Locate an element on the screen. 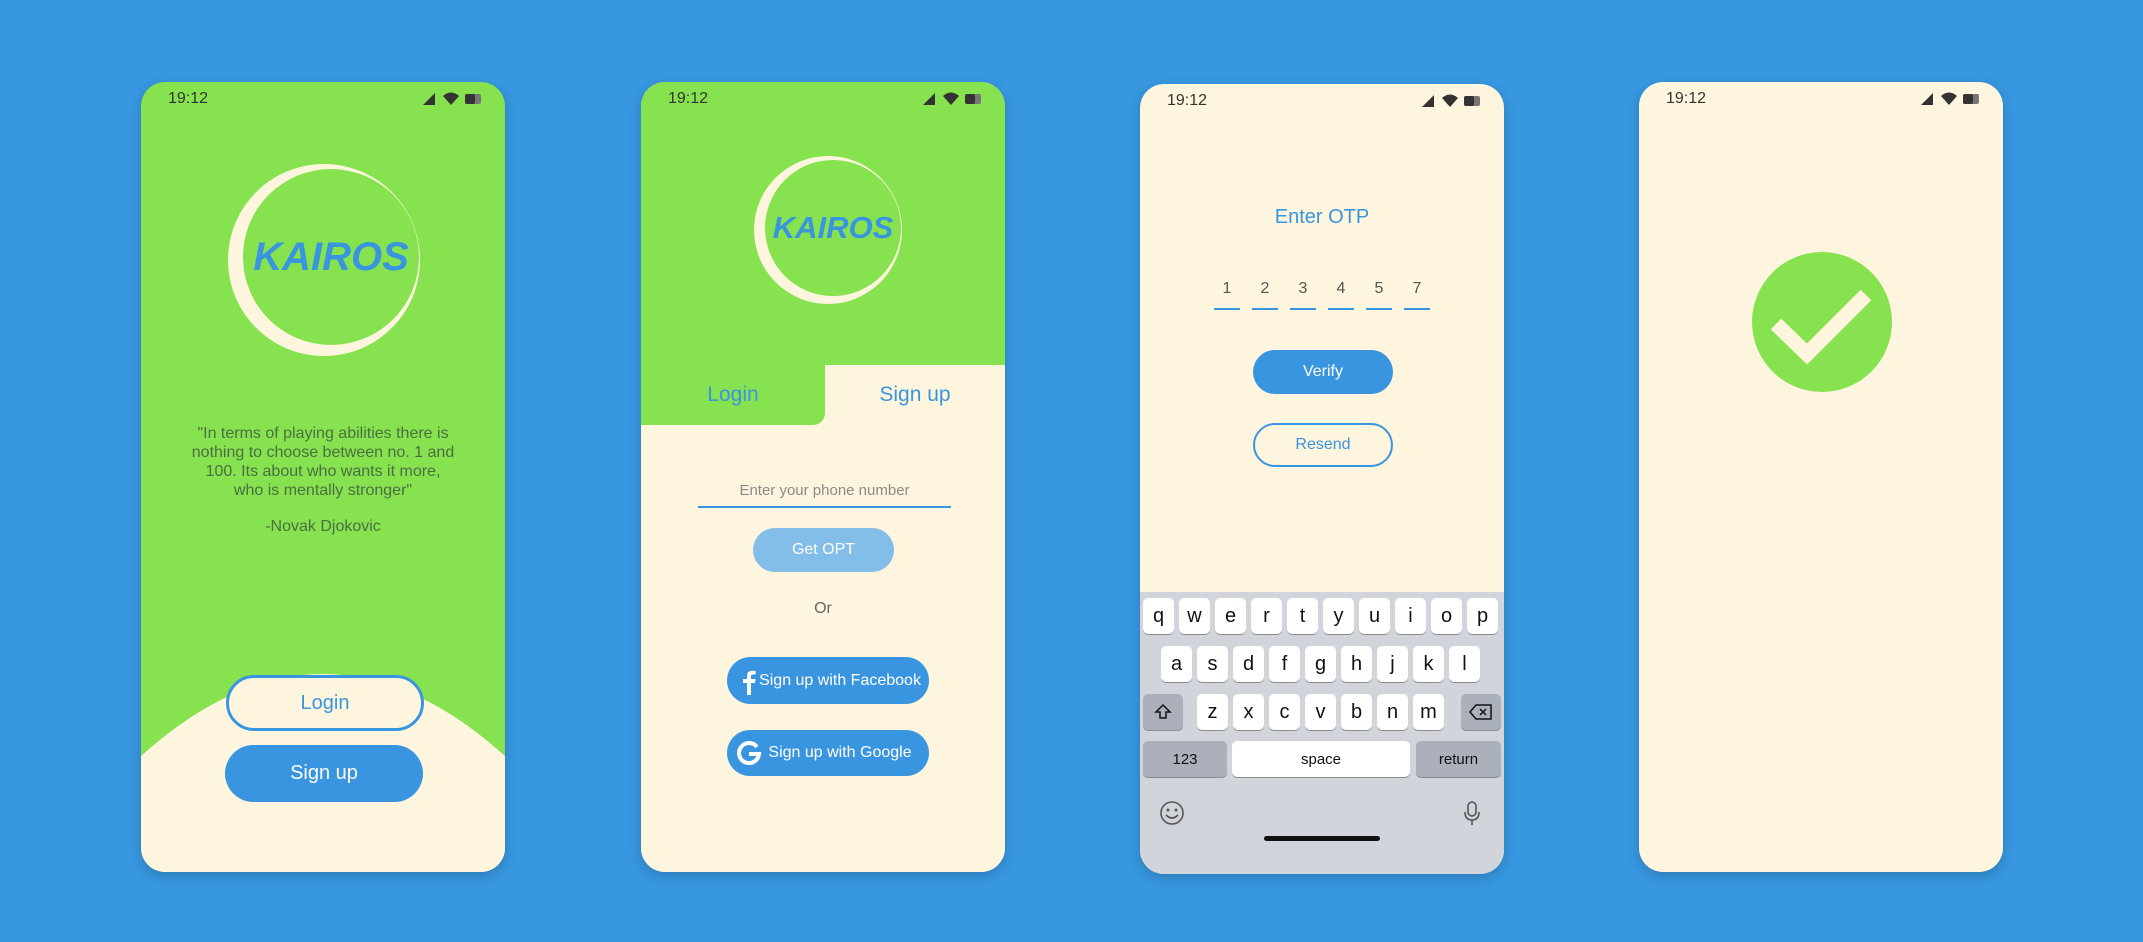 This screenshot has height=942, width=2143. key-o: o is located at coordinates (1446, 616).